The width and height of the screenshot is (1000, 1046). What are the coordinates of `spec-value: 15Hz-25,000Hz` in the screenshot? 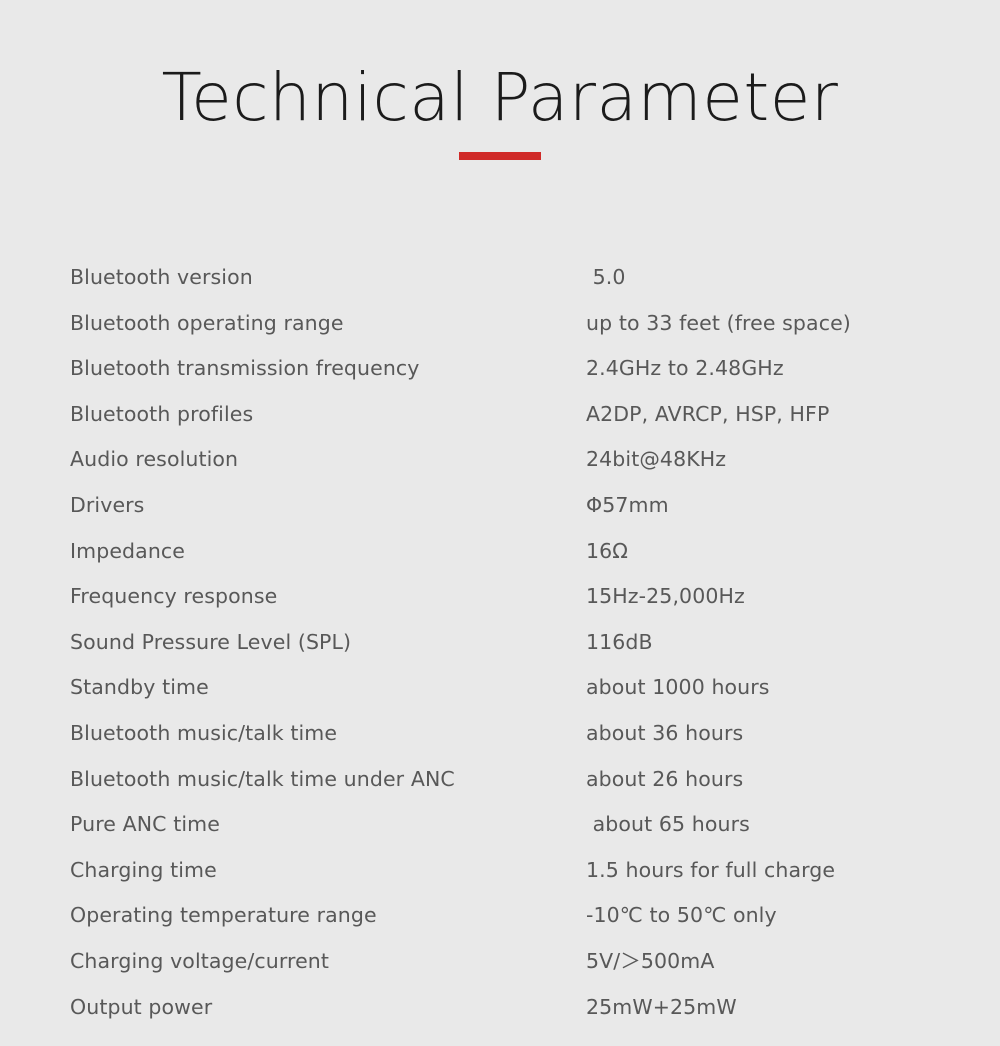 It's located at (665, 596).